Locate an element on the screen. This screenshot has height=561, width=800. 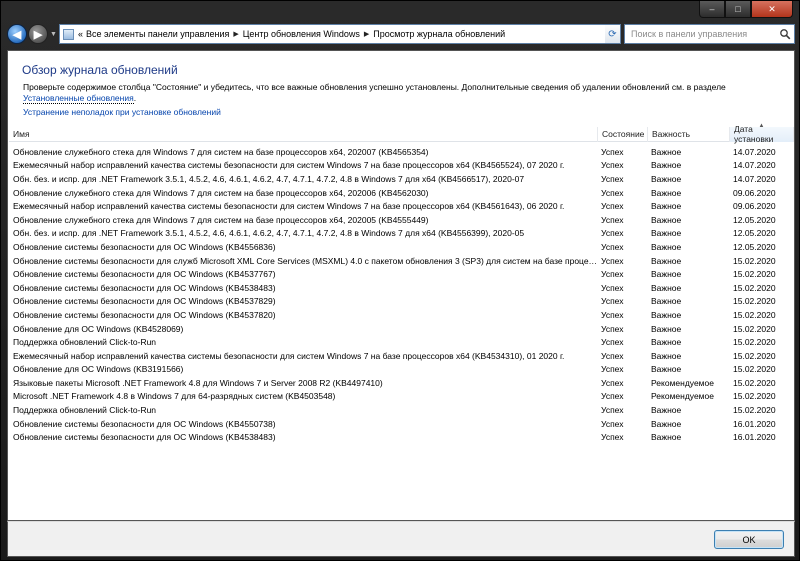
breadcrumb-item: Просмотр журнала обновлений is located at coordinates (439, 34).